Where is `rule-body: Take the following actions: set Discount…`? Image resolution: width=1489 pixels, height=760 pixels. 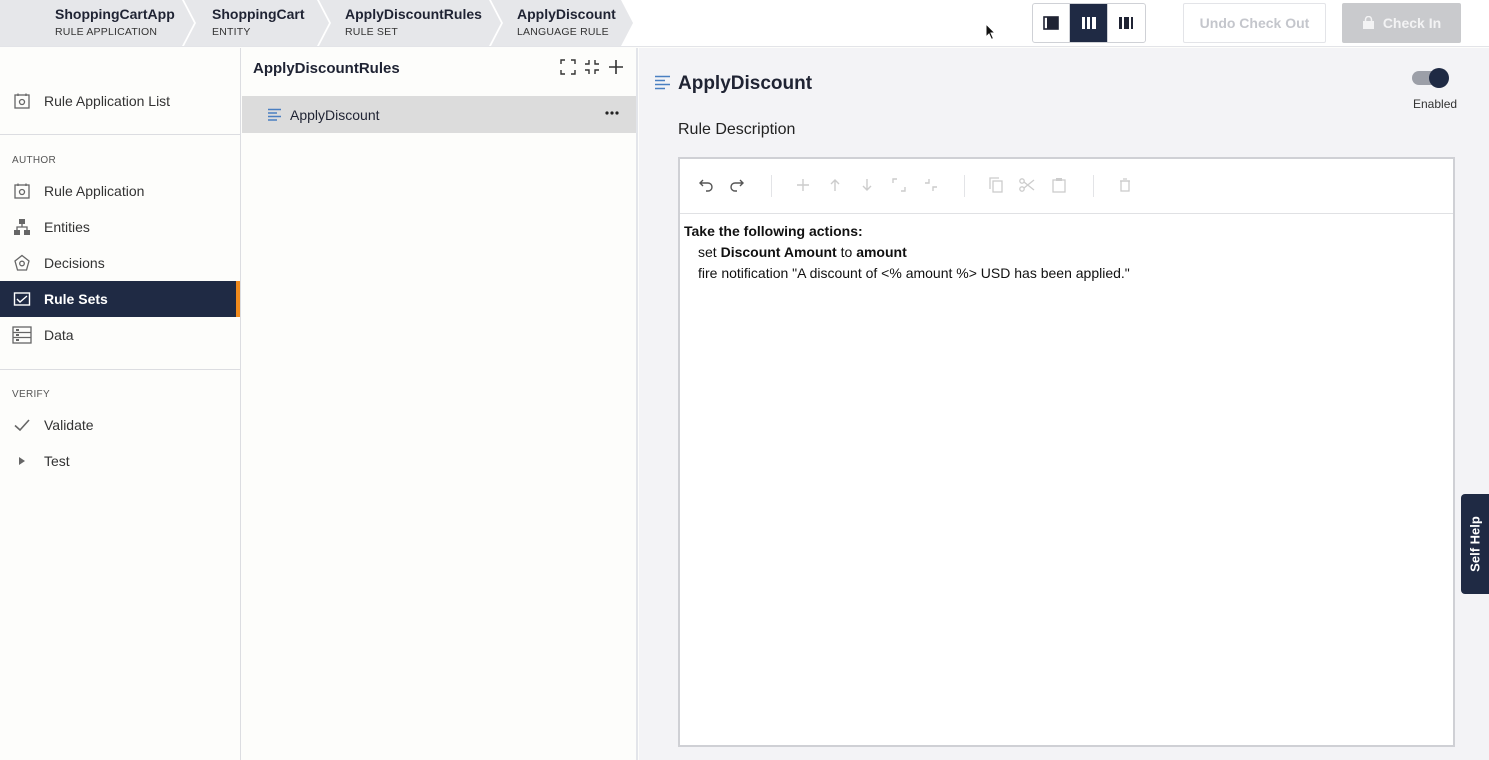 rule-body: Take the following actions: set Discount… is located at coordinates (907, 252).